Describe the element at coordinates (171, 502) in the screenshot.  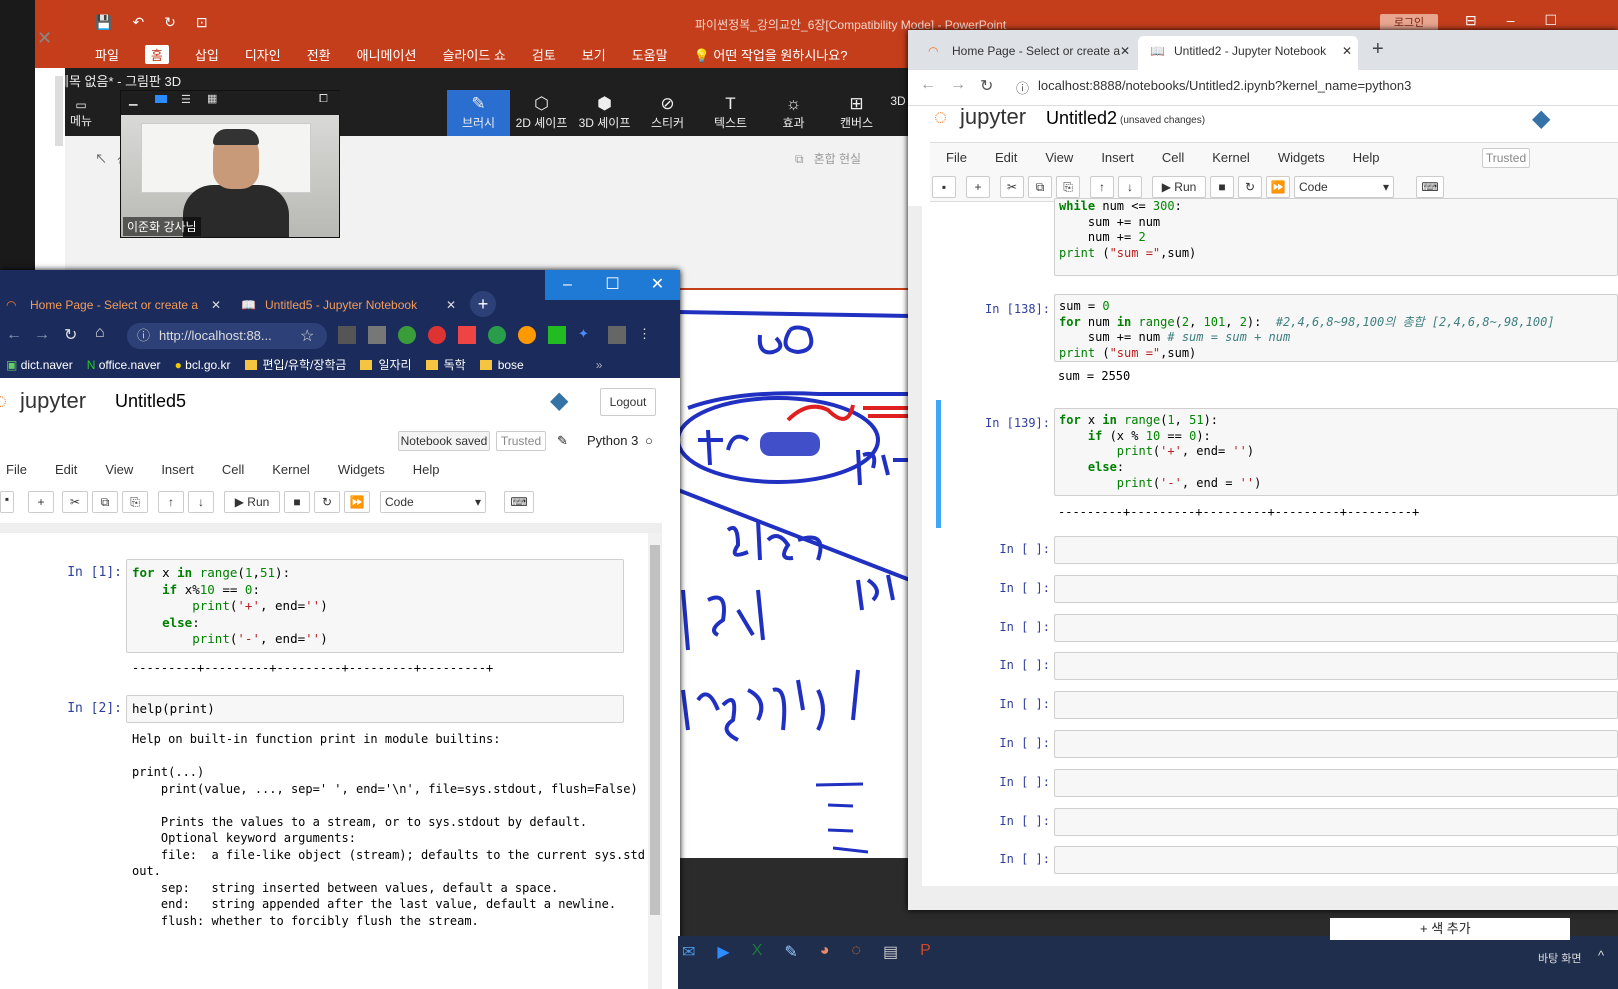
I see `move-up-icon: ↑` at that location.